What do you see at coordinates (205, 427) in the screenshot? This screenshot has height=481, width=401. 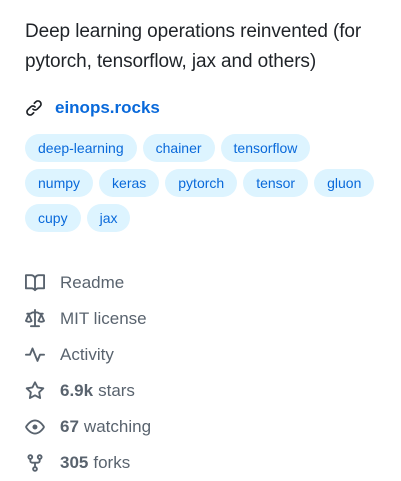 I see `watching-link: 67 watching` at bounding box center [205, 427].